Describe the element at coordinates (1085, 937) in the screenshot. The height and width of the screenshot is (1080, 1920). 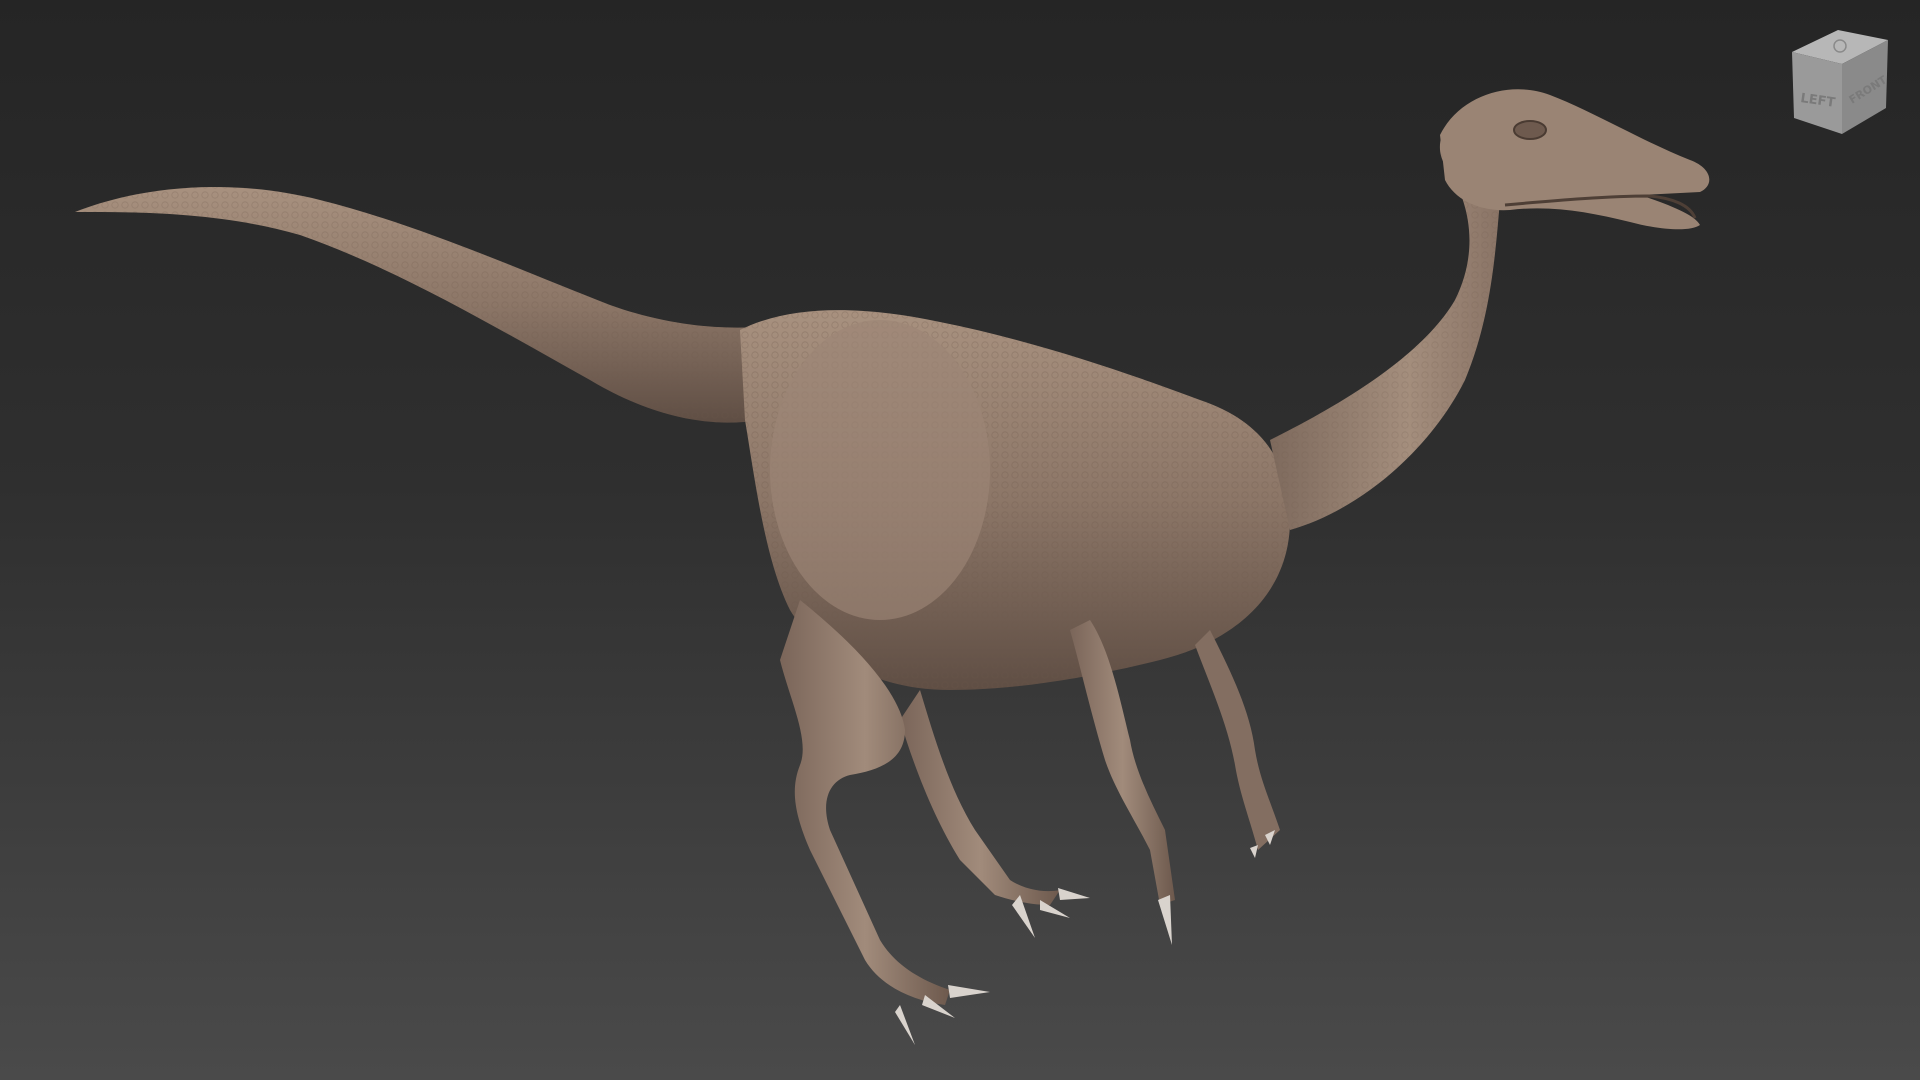
I see `claws` at that location.